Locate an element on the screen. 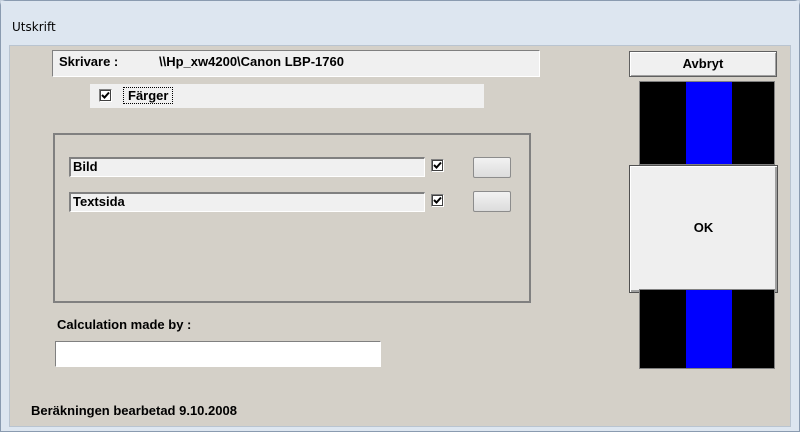 The image size is (800, 432). printer-path: \\Hp_xw4200\Canon LBP-1760 is located at coordinates (251, 61).